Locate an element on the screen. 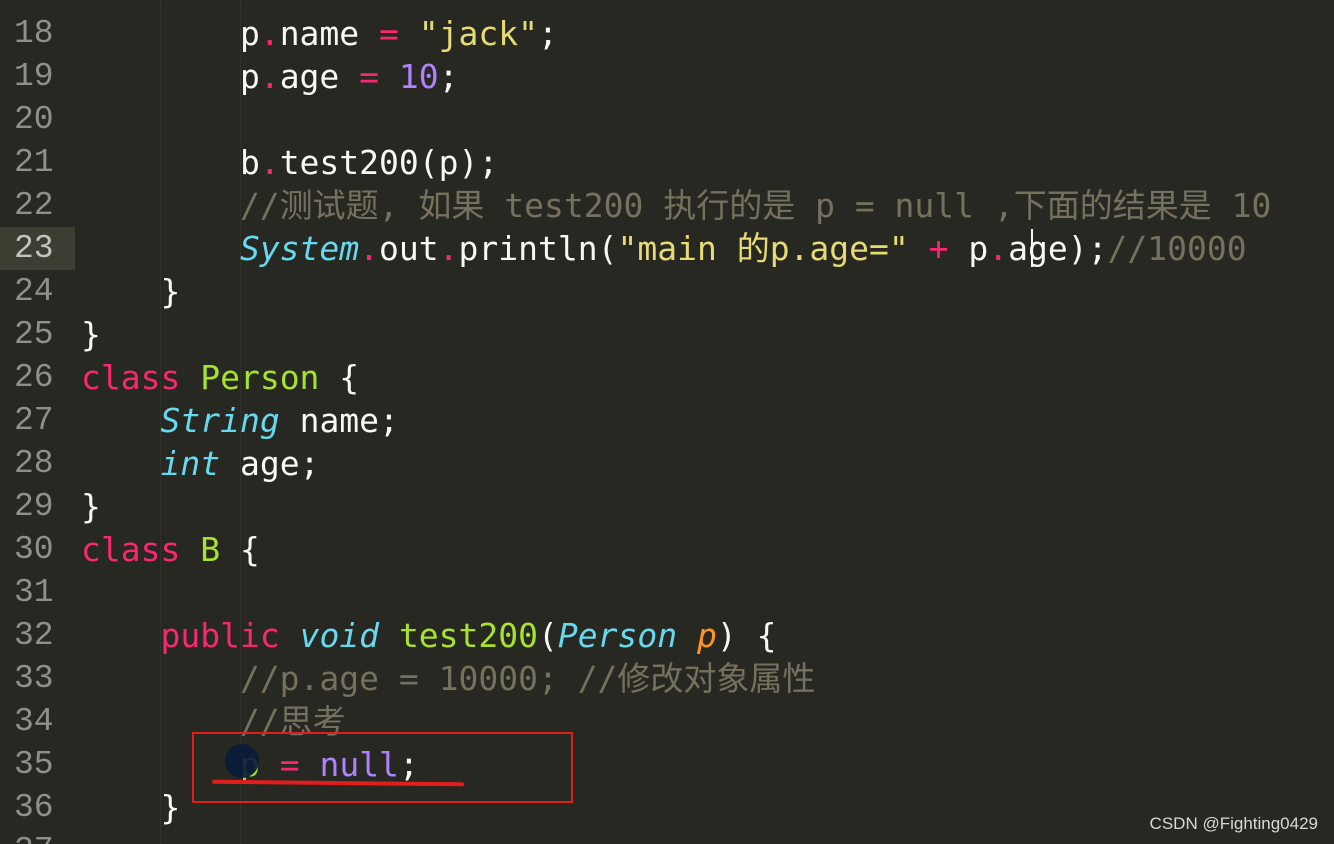 The height and width of the screenshot is (844, 1334). code-token: { is located at coordinates (339, 377).